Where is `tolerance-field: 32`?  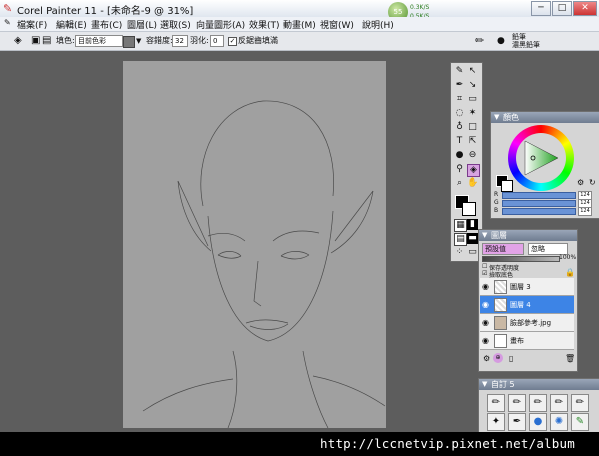
tolerance-field: 32 is located at coordinates (180, 41).